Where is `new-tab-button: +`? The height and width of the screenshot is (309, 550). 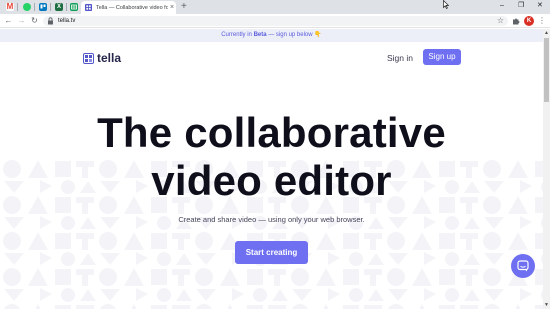 new-tab-button: + is located at coordinates (184, 7).